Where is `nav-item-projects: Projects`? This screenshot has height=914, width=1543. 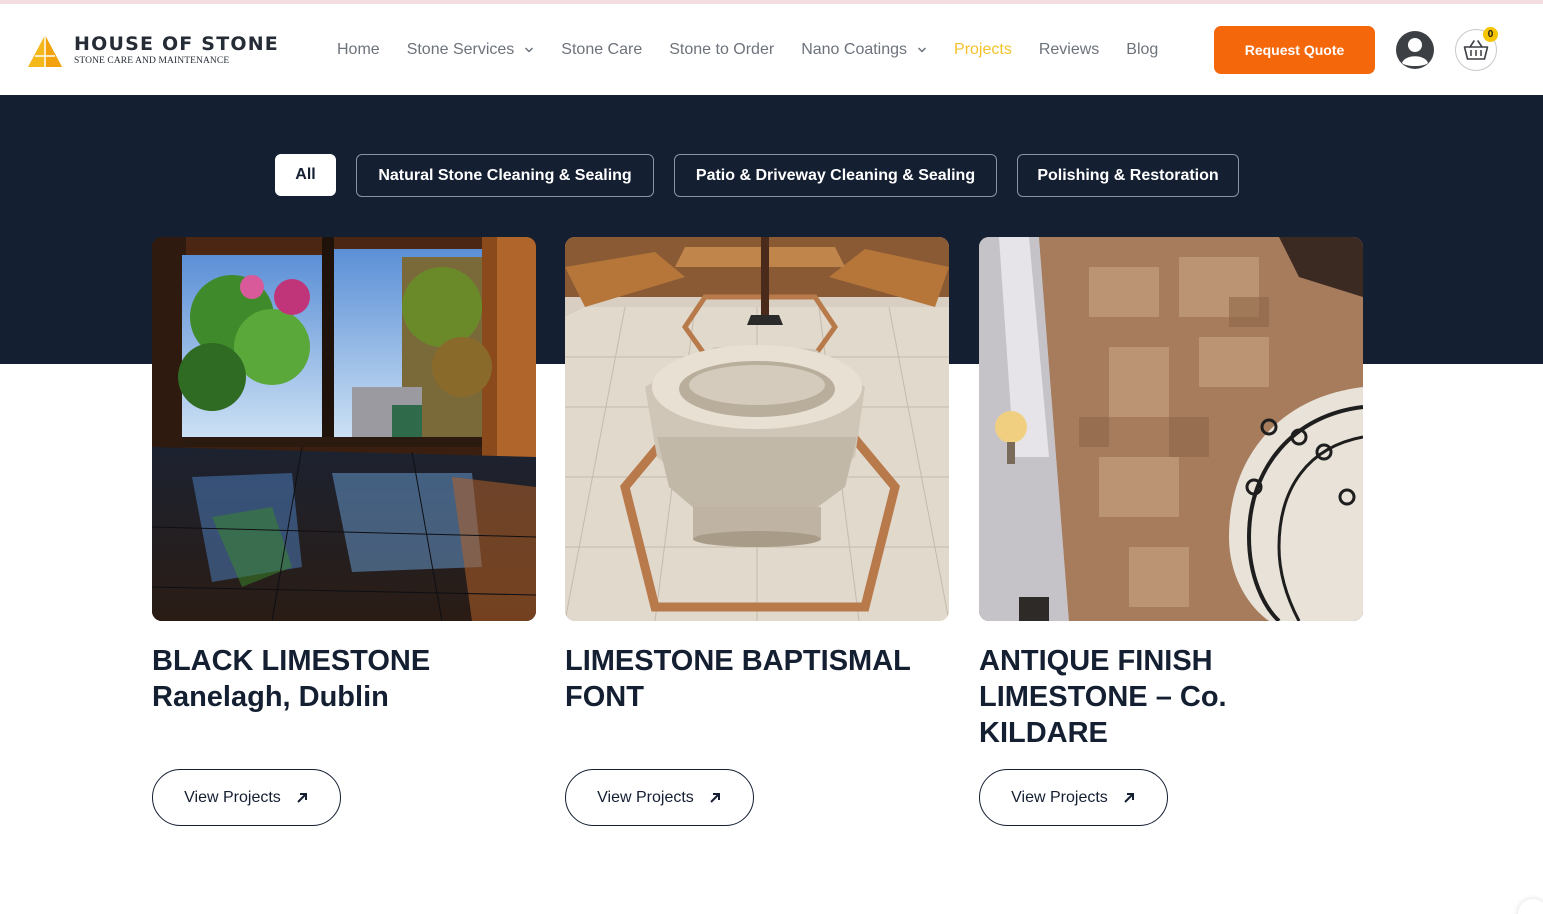 nav-item-projects: Projects is located at coordinates (983, 50).